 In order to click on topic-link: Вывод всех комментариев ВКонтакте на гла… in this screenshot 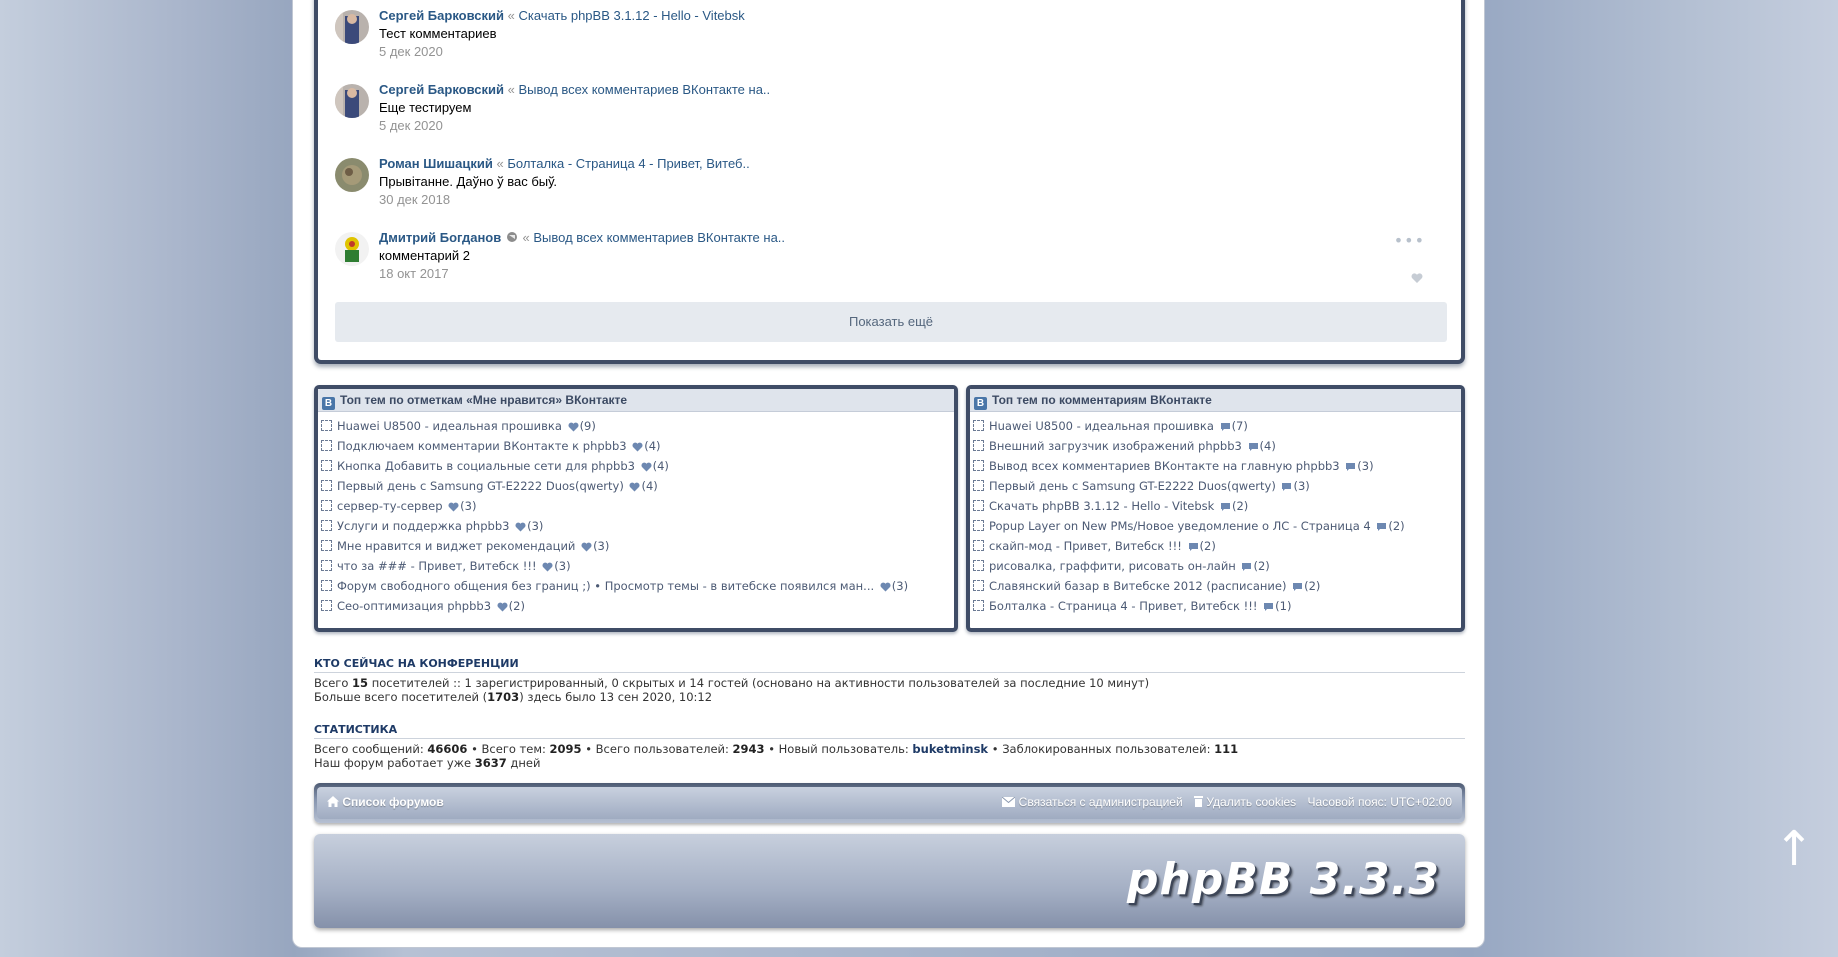, I will do `click(1164, 466)`.